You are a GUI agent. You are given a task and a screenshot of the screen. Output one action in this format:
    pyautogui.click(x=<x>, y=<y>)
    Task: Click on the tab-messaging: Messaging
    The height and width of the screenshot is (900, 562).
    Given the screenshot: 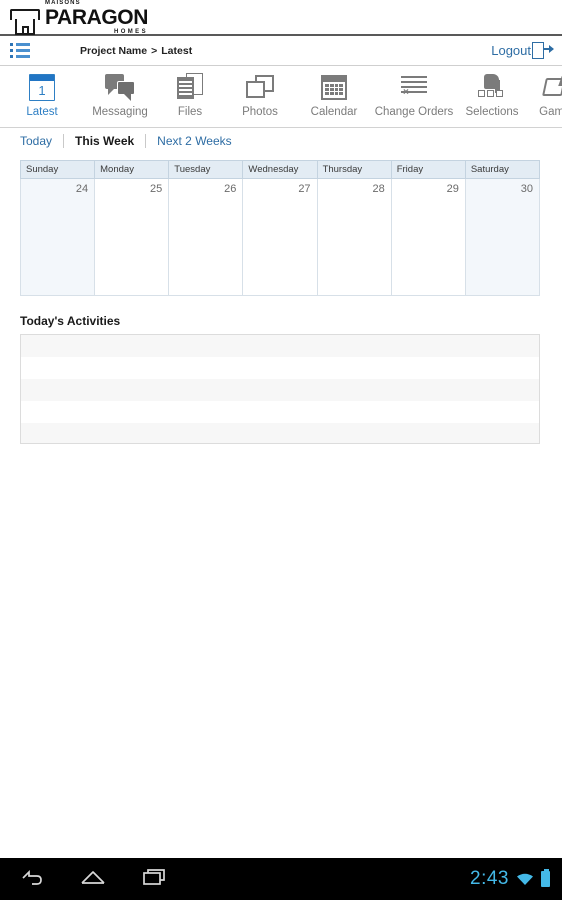 What is the action you would take?
    pyautogui.click(x=120, y=94)
    